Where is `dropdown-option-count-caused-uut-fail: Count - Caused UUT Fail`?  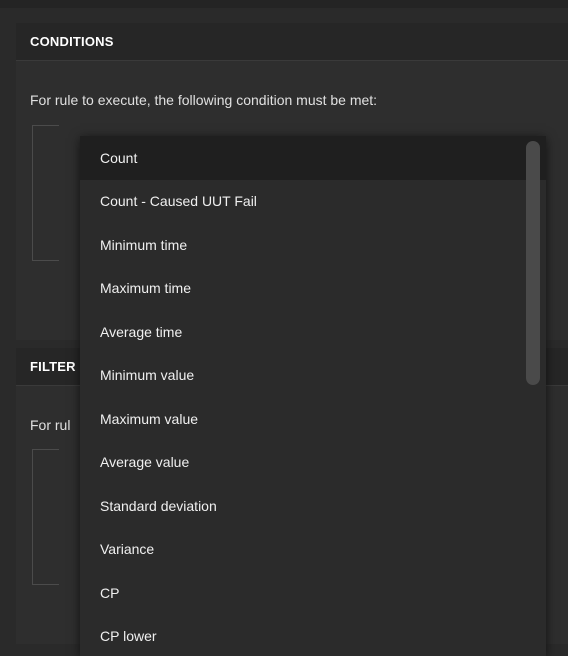 dropdown-option-count-caused-uut-fail: Count - Caused UUT Fail is located at coordinates (313, 202).